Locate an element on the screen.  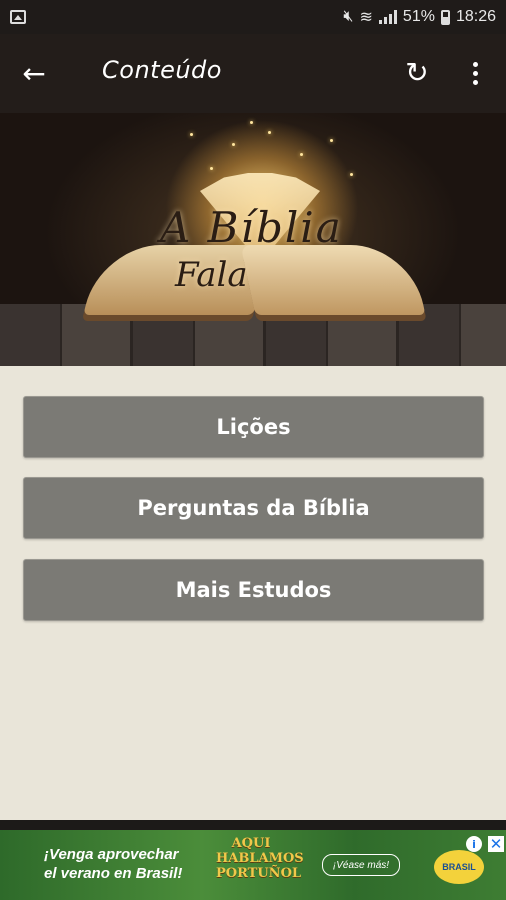
battery-level: 51% is located at coordinates (418, 16).